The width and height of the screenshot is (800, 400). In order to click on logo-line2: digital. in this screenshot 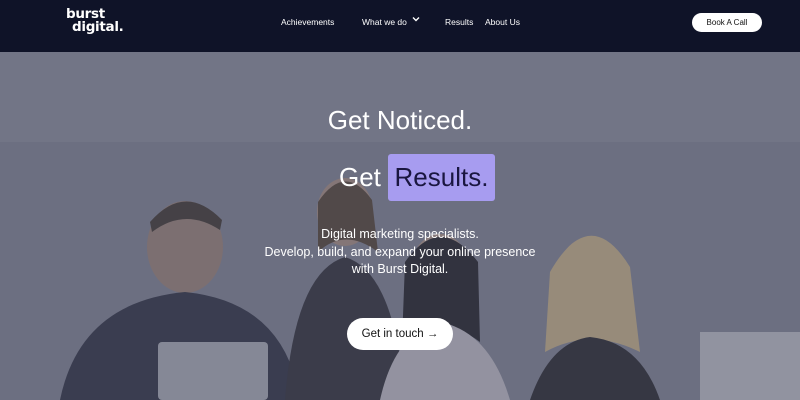, I will do `click(98, 27)`.